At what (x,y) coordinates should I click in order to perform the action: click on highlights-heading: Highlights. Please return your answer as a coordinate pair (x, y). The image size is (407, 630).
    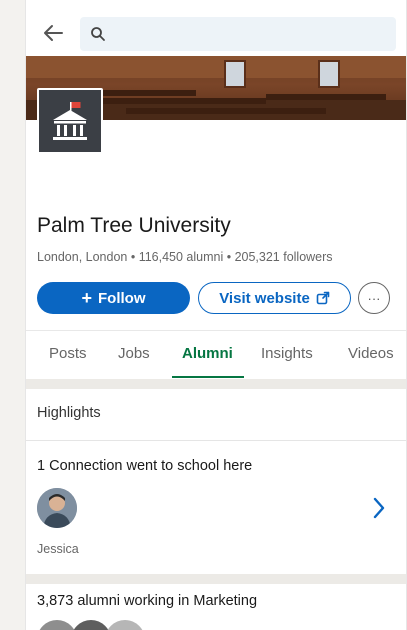
    Looking at the image, I should click on (69, 413).